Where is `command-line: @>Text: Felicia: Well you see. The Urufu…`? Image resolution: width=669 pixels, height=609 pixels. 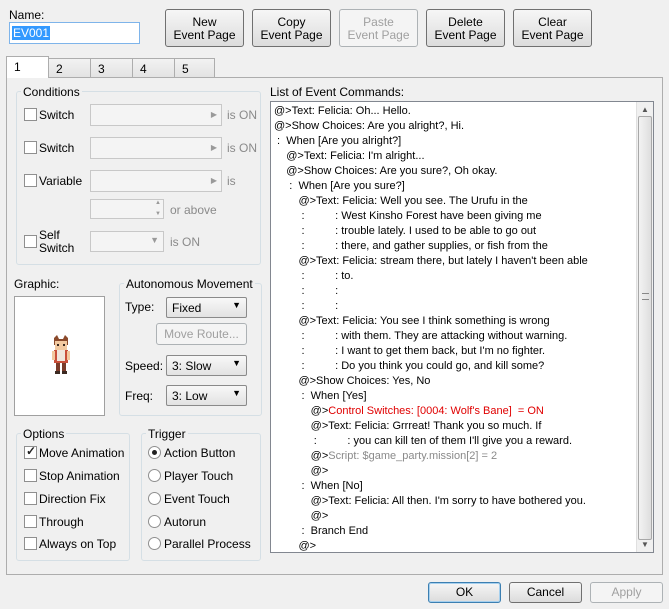
command-line: @>Text: Felicia: Well you see. The Urufu… is located at coordinates (400, 201).